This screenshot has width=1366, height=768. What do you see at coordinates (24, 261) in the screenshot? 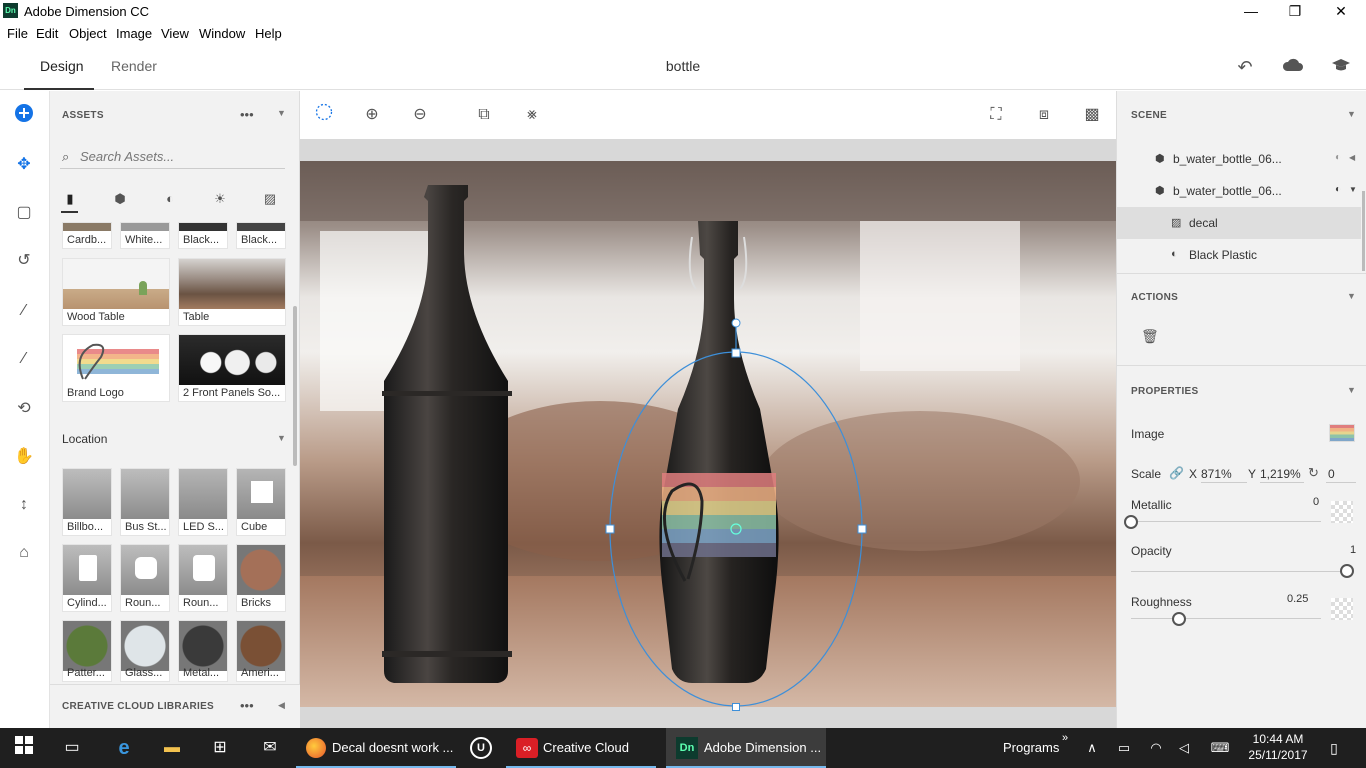
I see `orbit-icon: ↺` at bounding box center [24, 261].